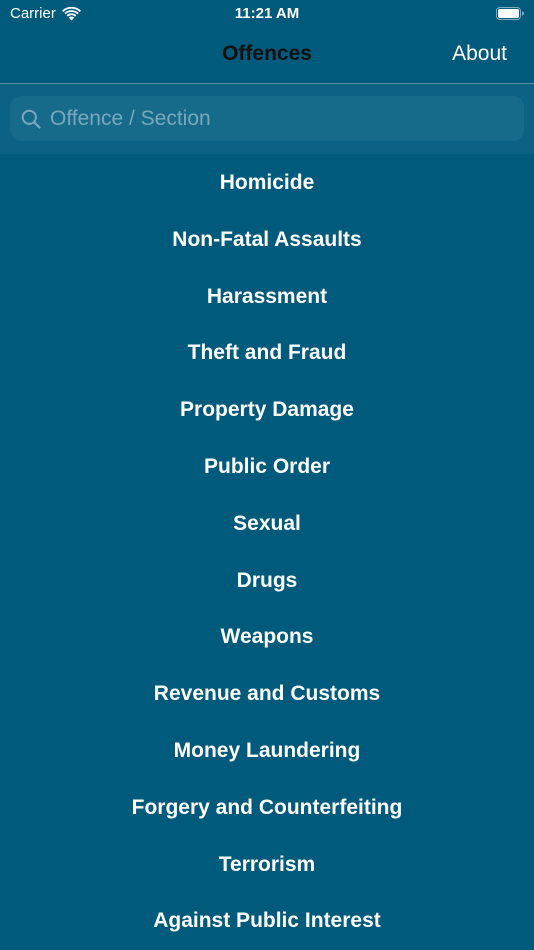 This screenshot has height=950, width=534. What do you see at coordinates (267, 637) in the screenshot?
I see `list-item-weapons: Weapons` at bounding box center [267, 637].